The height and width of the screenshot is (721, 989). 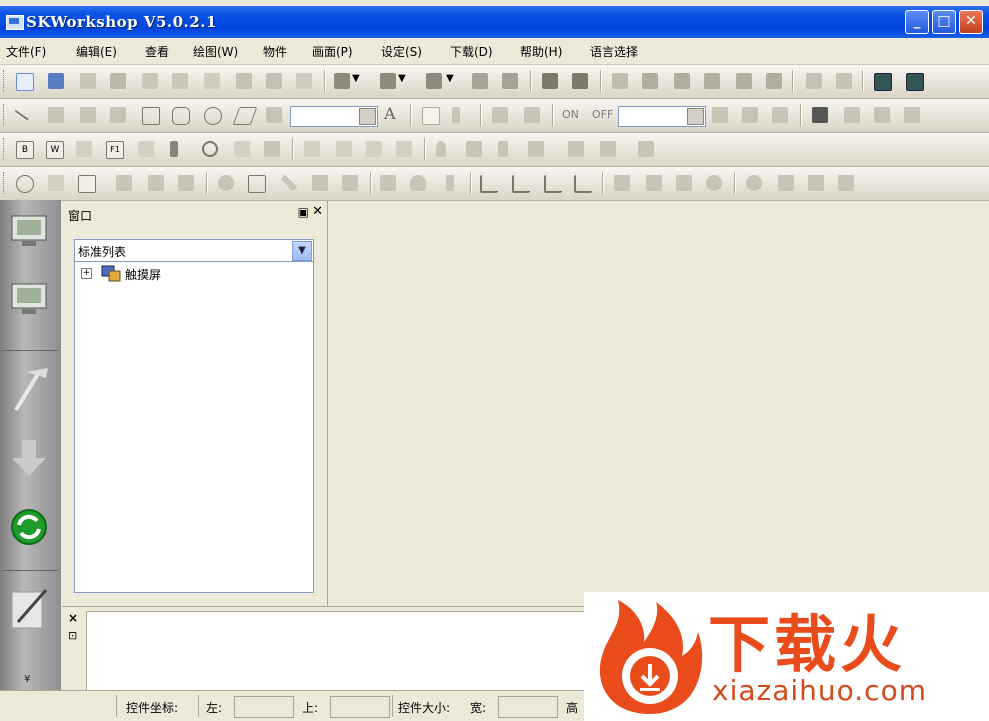 What do you see at coordinates (912, 115) in the screenshot?
I see `image-icon` at bounding box center [912, 115].